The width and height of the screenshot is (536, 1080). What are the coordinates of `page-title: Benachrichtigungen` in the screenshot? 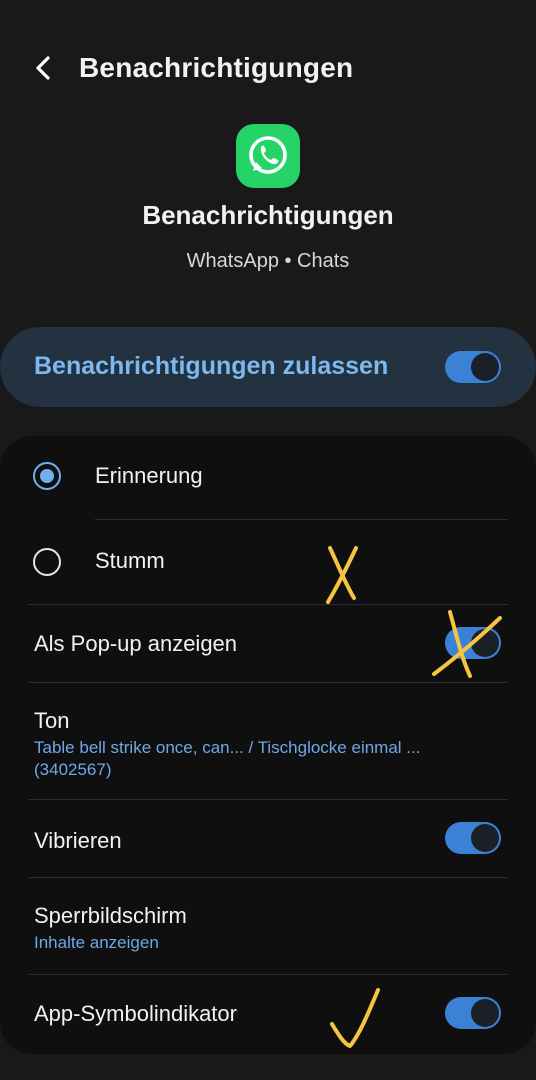 It's located at (216, 67).